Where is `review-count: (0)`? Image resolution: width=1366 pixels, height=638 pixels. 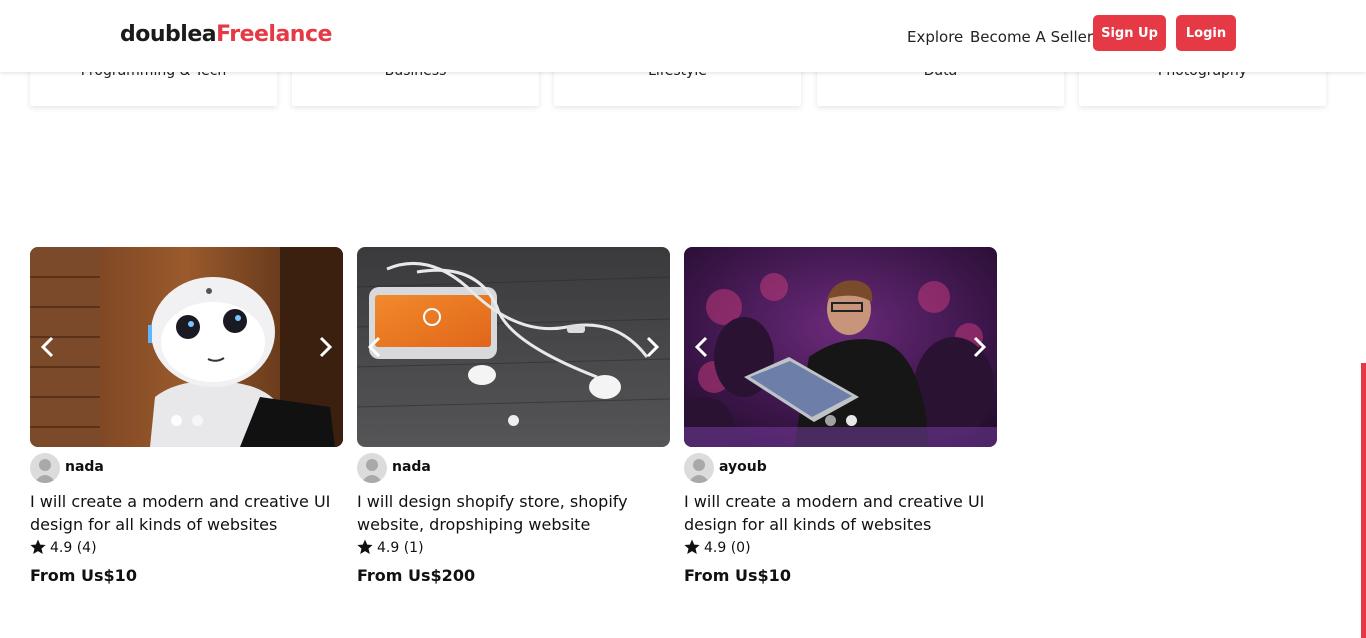
review-count: (0) is located at coordinates (740, 548).